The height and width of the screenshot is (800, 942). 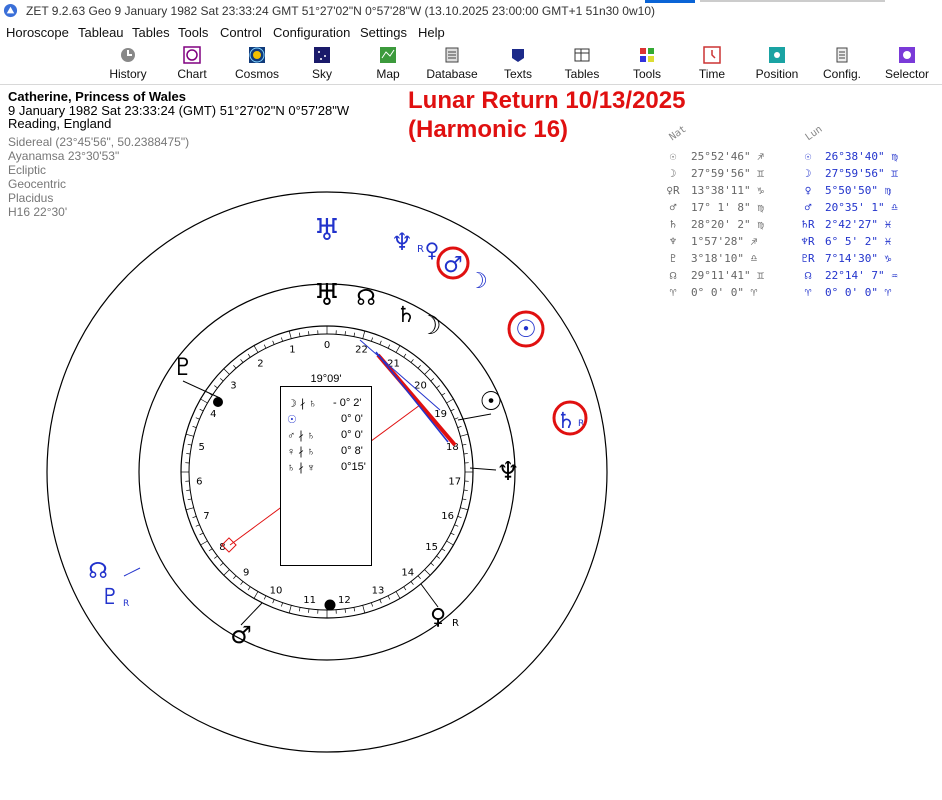 What do you see at coordinates (440, 414) in the screenshot?
I see `wheel-number: 19` at bounding box center [440, 414].